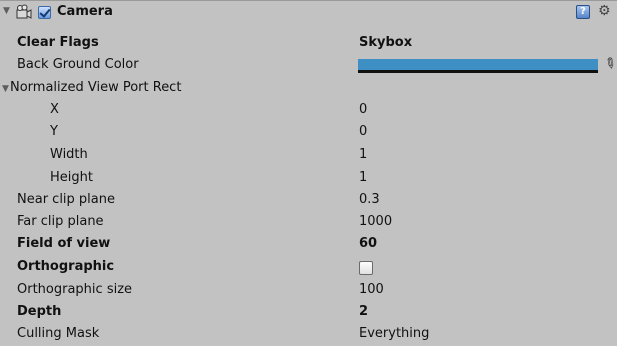  What do you see at coordinates (85, 11) in the screenshot?
I see `component-title: Camera` at bounding box center [85, 11].